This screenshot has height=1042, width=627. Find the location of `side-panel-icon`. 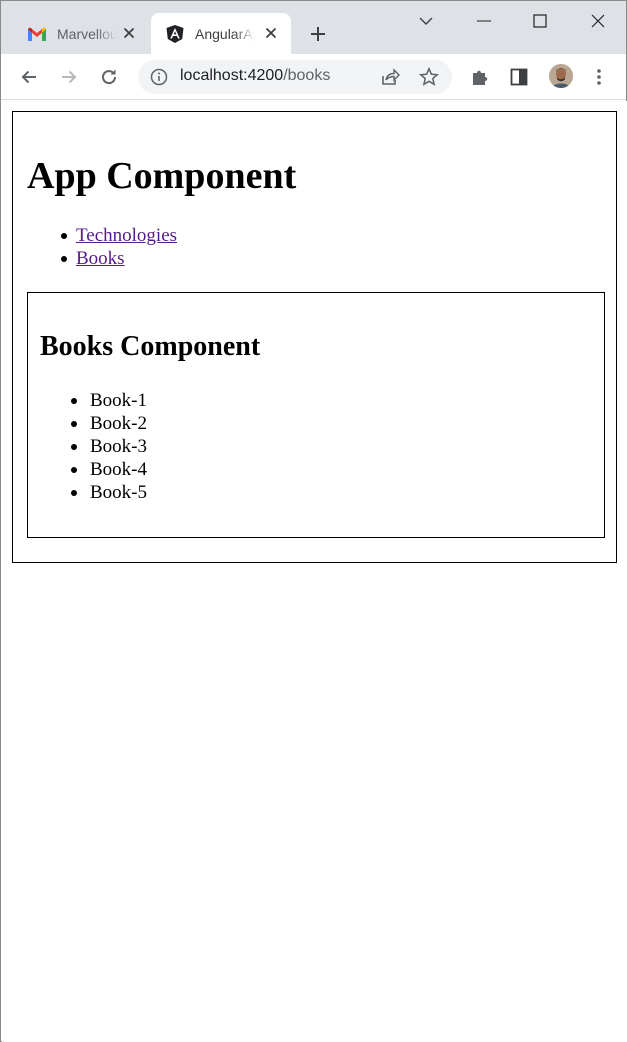

side-panel-icon is located at coordinates (519, 77).